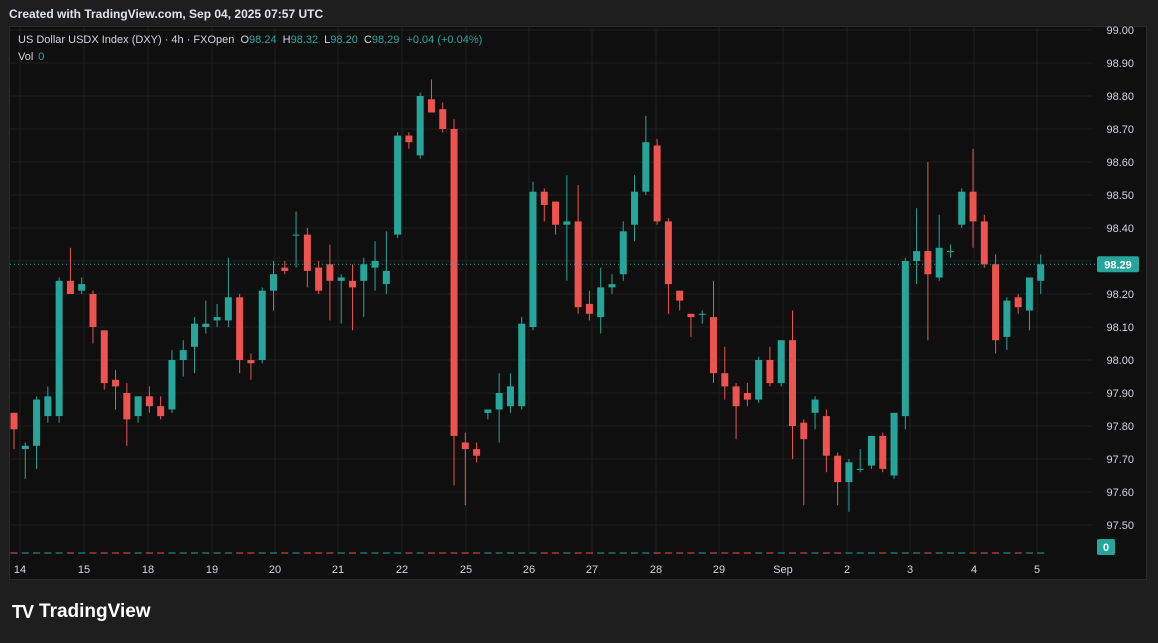  Describe the element at coordinates (338, 570) in the screenshot. I see `x-tick-label: 21` at that location.